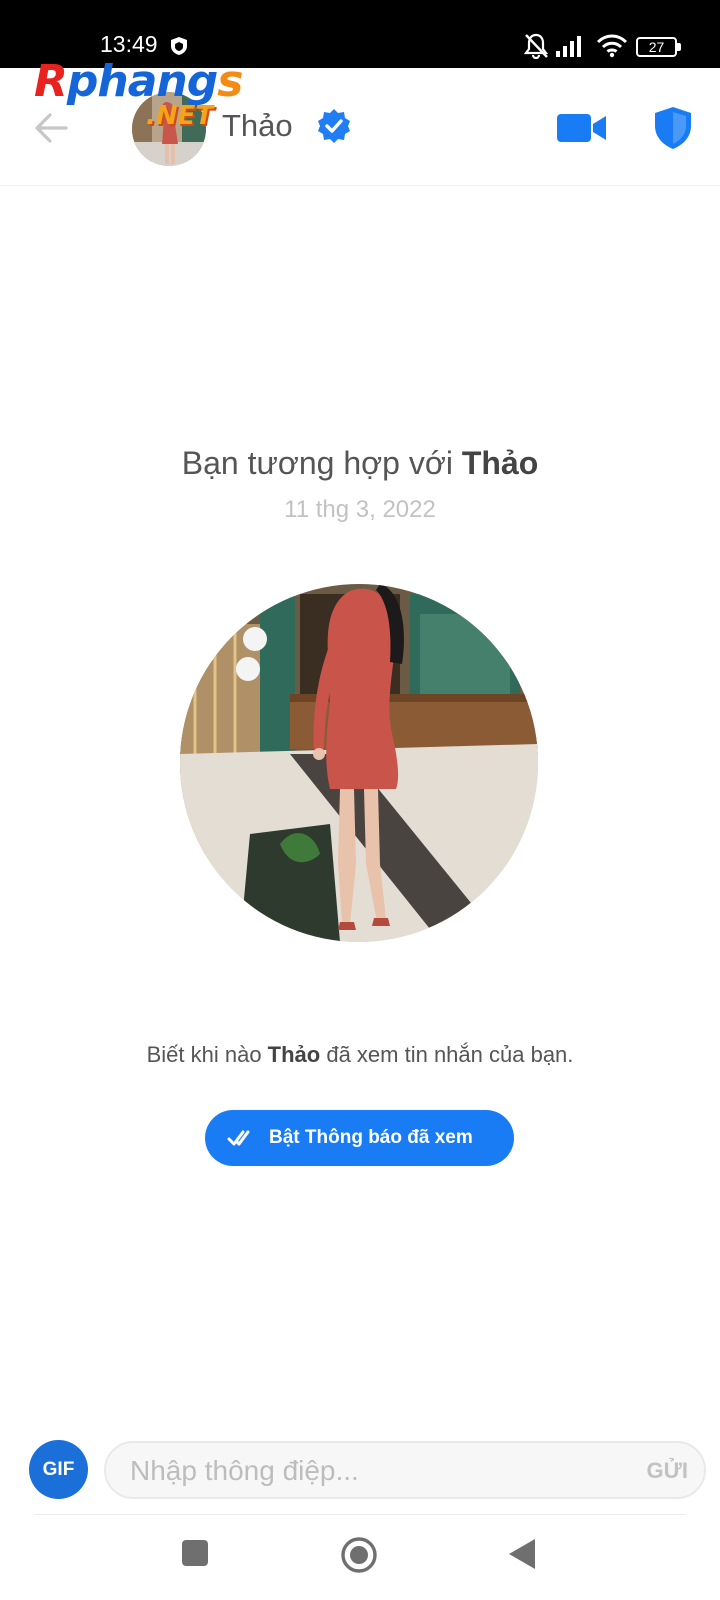 The image size is (720, 1600). What do you see at coordinates (51, 81) in the screenshot?
I see `watermark-letter-r: R` at bounding box center [51, 81].